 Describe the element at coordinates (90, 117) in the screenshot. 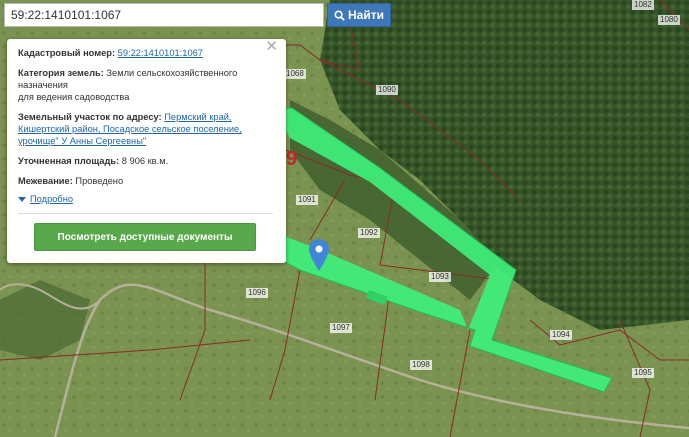

I see `address-label: Земельный участок по адресу:` at that location.